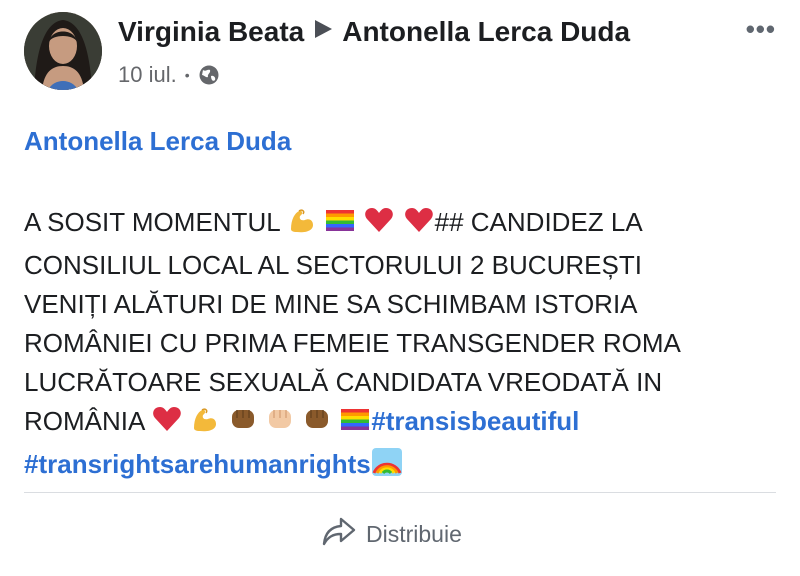 Image resolution: width=800 pixels, height=576 pixels. I want to click on more-options-icon: •••, so click(761, 29).